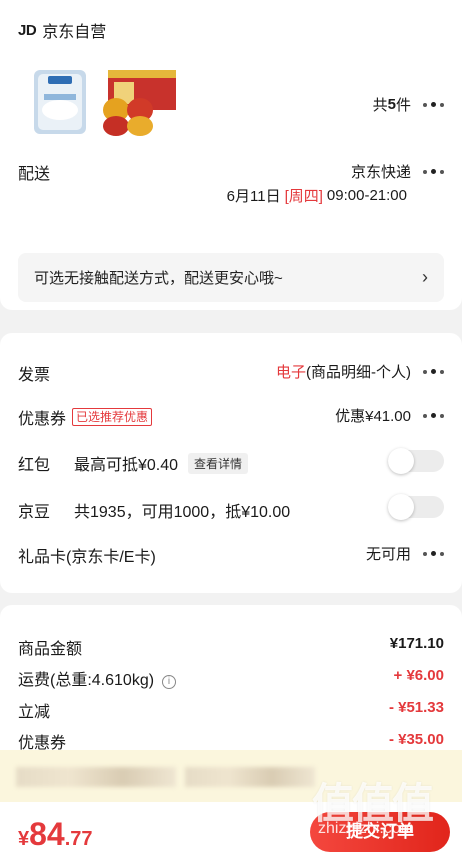 This screenshot has width=462, height=856. Describe the element at coordinates (158, 278) in the screenshot. I see `tip-text: 可选无接触配送方式，配送更安心哦~` at that location.